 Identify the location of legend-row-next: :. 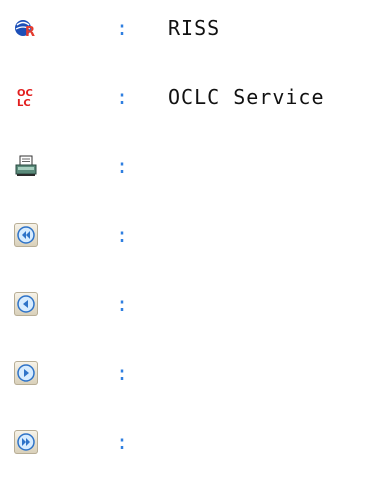
(183, 372).